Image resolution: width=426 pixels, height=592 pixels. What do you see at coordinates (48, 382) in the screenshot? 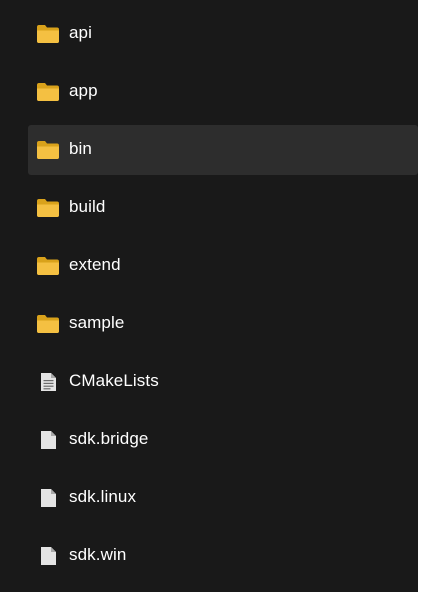
I see `text-file-icon` at bounding box center [48, 382].